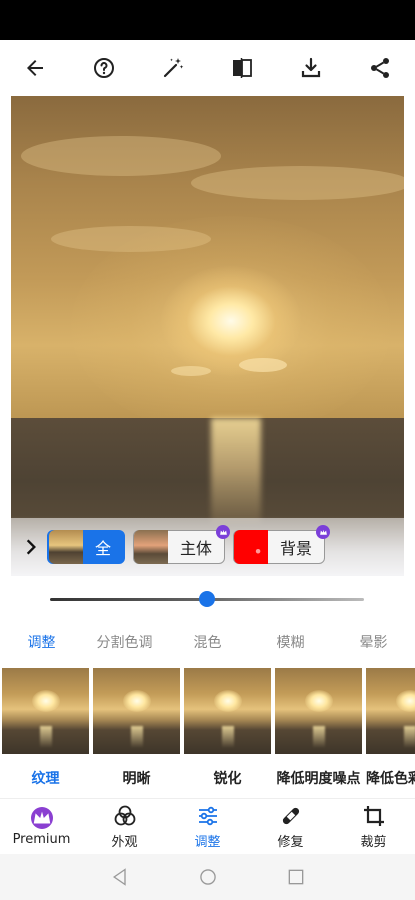 The image size is (415, 900). I want to click on tab-split-toning: 分割色调, so click(124, 645).